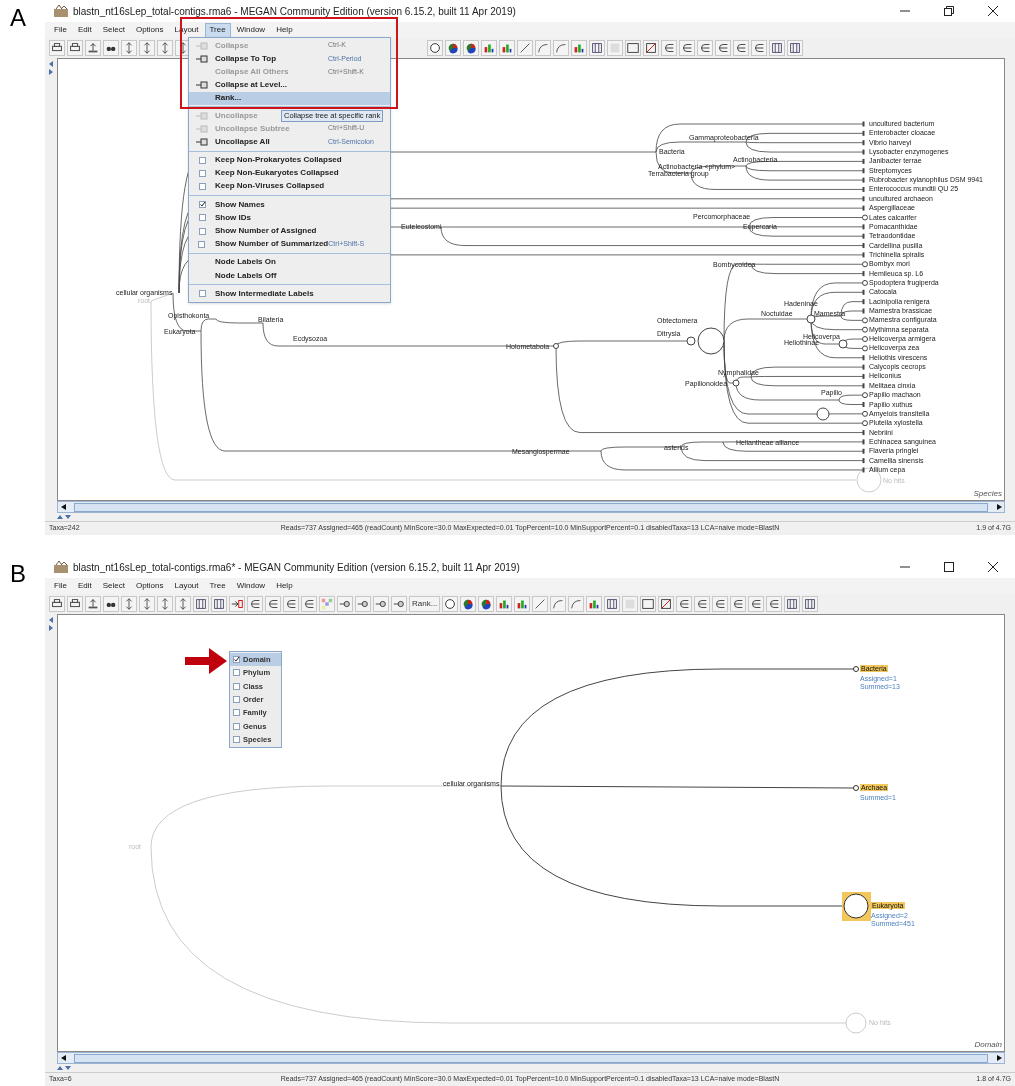 This screenshot has width=1015, height=1086. I want to click on menu-bar-item: Window, so click(251, 30).